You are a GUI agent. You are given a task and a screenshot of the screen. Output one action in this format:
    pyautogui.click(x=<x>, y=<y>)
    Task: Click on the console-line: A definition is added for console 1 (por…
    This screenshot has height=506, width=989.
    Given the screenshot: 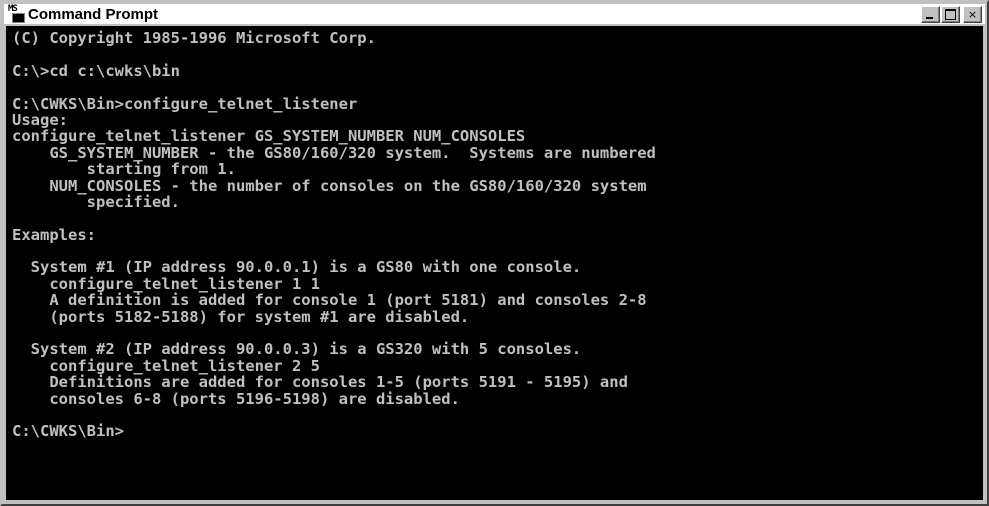 What is the action you would take?
    pyautogui.click(x=329, y=300)
    